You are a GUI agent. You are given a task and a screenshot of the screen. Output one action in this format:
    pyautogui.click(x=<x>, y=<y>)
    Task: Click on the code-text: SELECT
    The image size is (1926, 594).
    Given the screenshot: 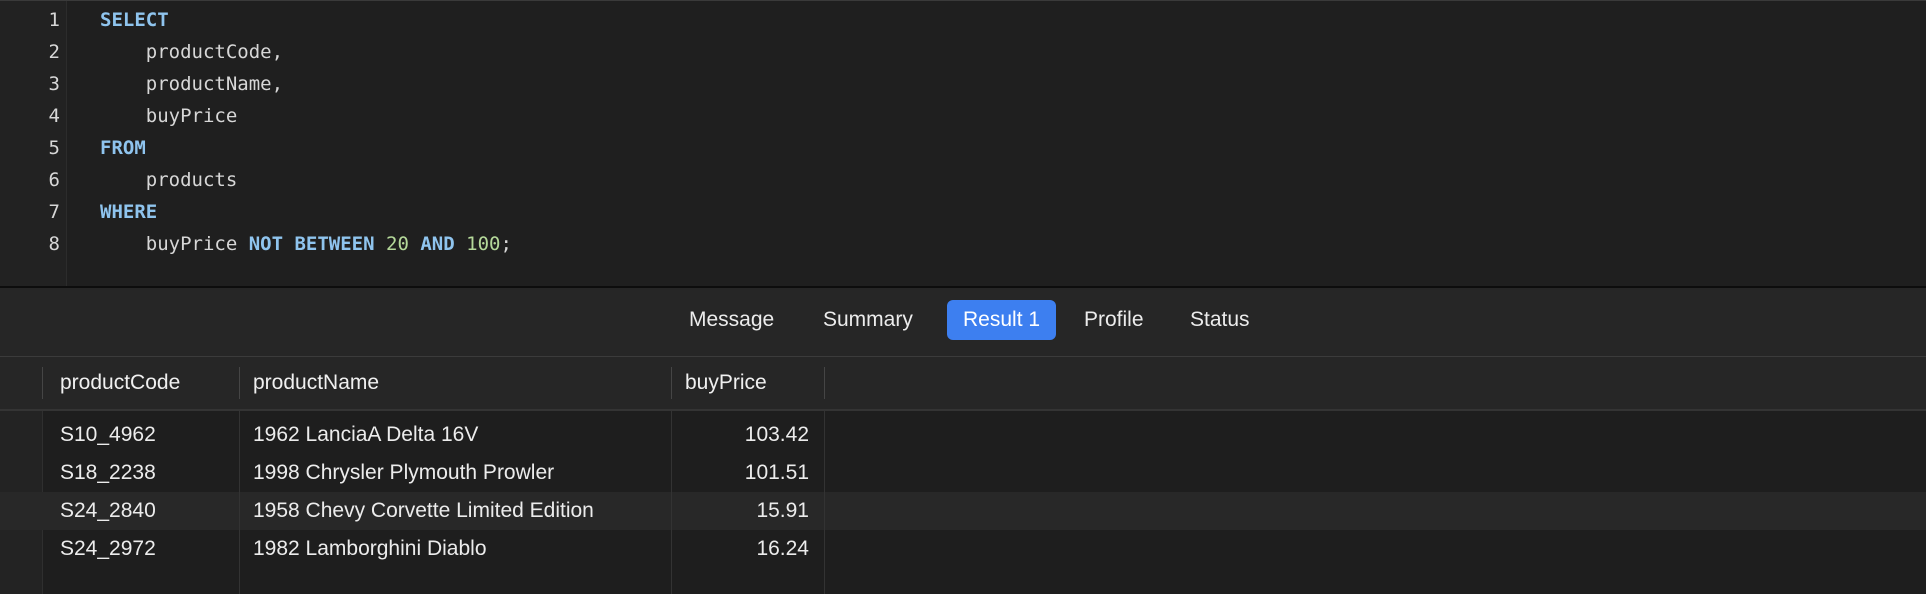 What is the action you would take?
    pyautogui.click(x=134, y=20)
    